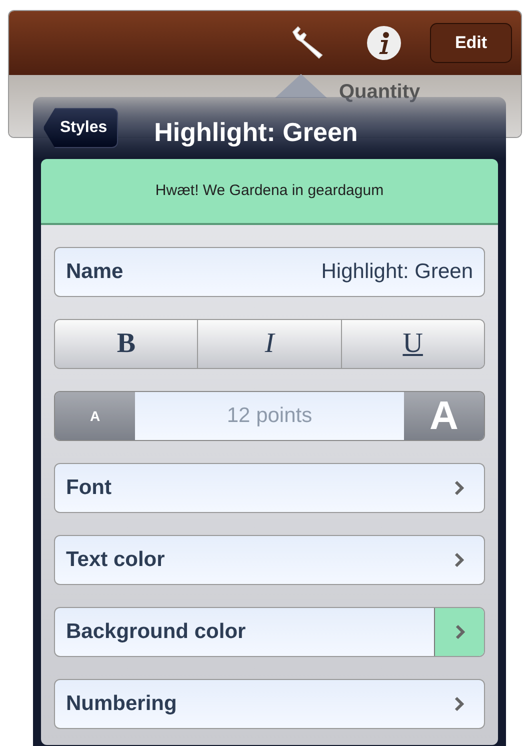  Describe the element at coordinates (80, 128) in the screenshot. I see `back-button: Styles` at that location.